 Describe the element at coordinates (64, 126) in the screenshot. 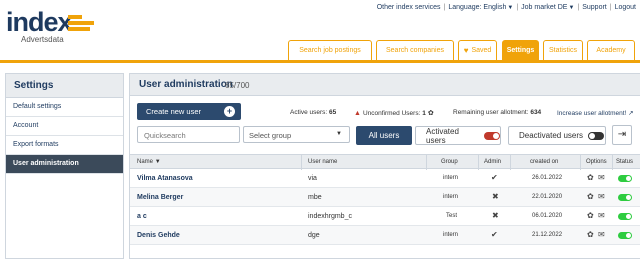

I see `sidebar-item-account: Account` at that location.